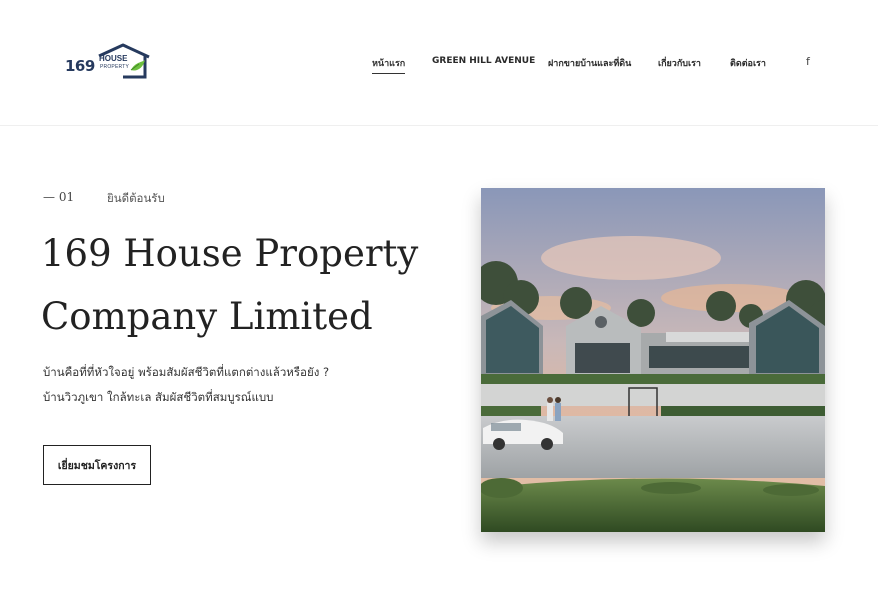 The width and height of the screenshot is (878, 591). I want to click on nav-item-green-hill-avenue: GREEN HILL AVENUE, so click(483, 61).